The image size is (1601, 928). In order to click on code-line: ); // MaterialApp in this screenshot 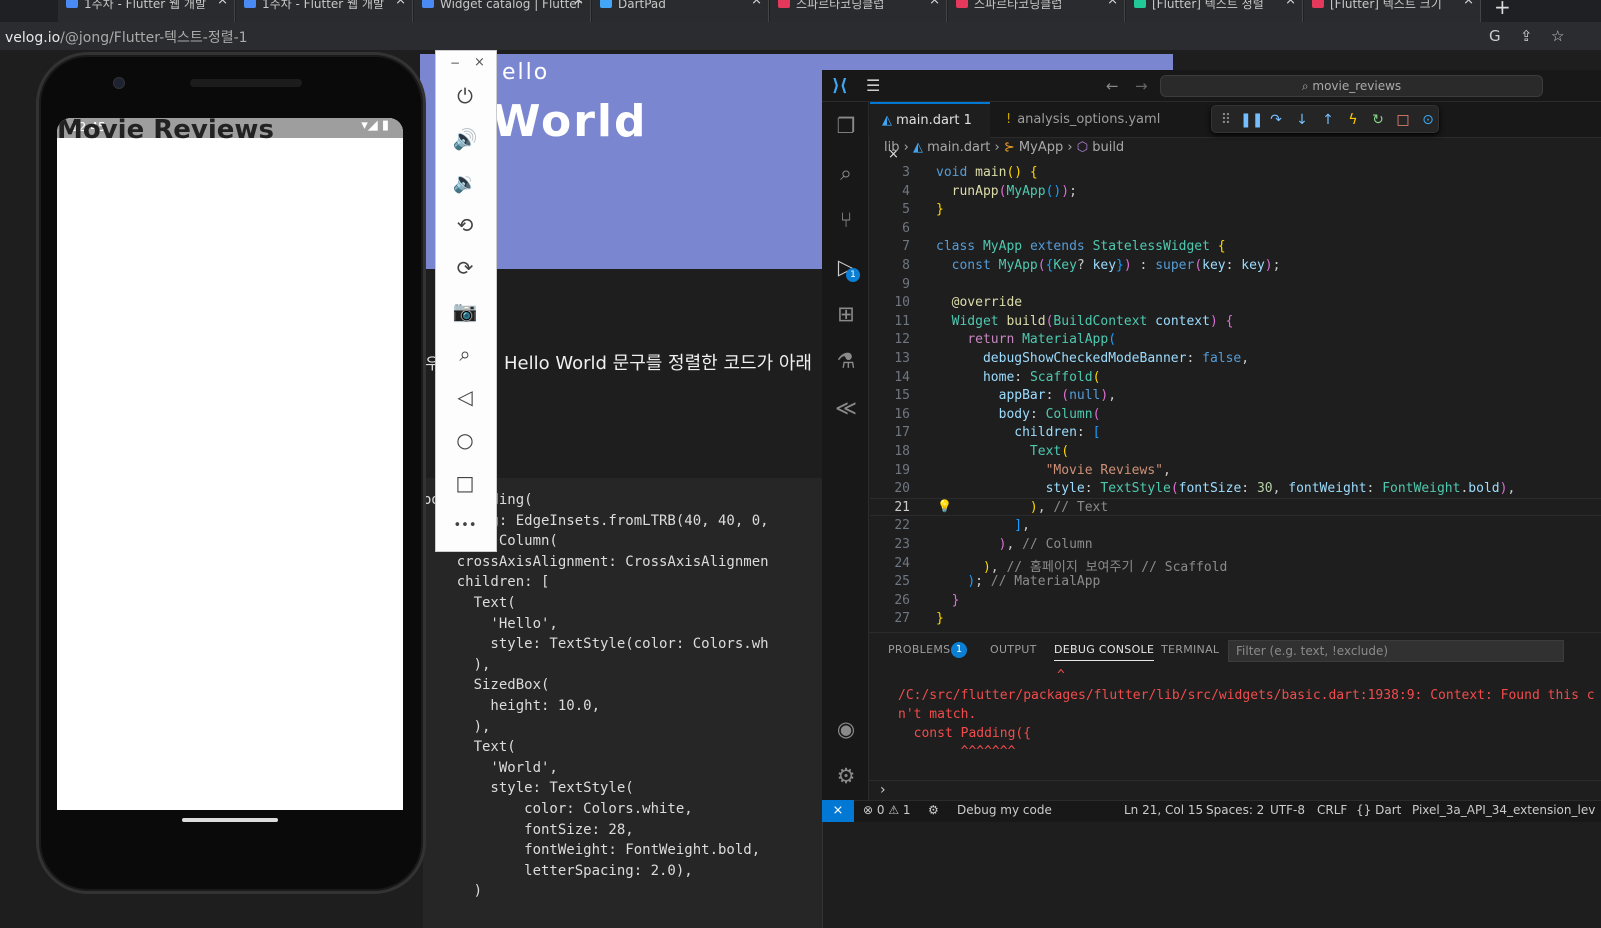, I will do `click(1018, 581)`.